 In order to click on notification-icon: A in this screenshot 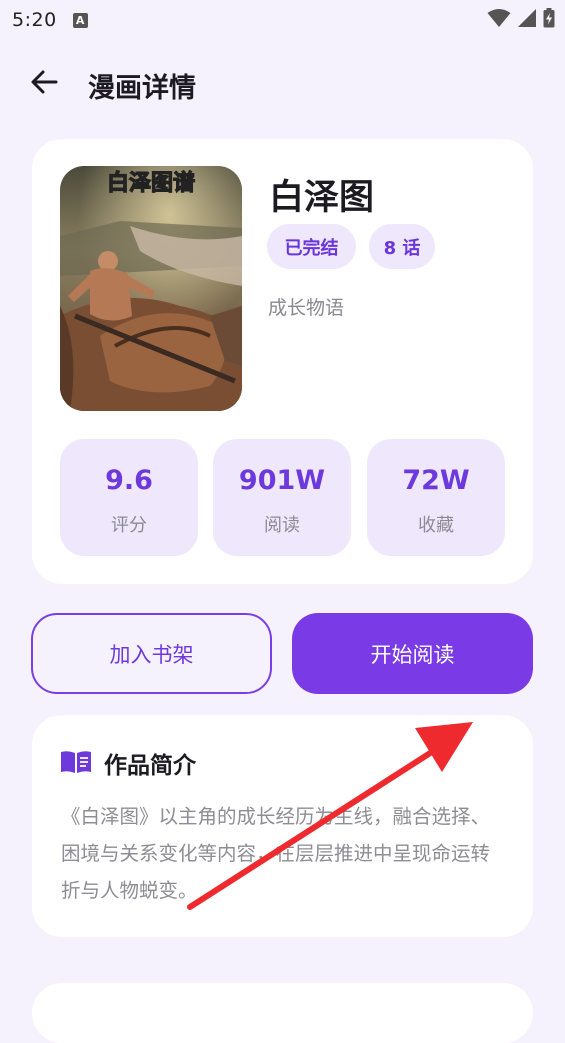, I will do `click(80, 20)`.